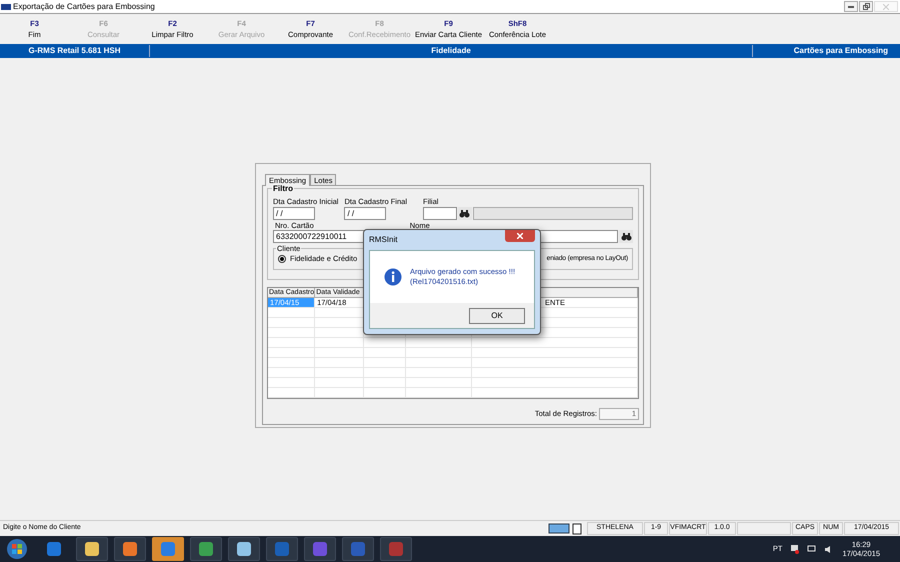  I want to click on minimize-icon, so click(851, 7).